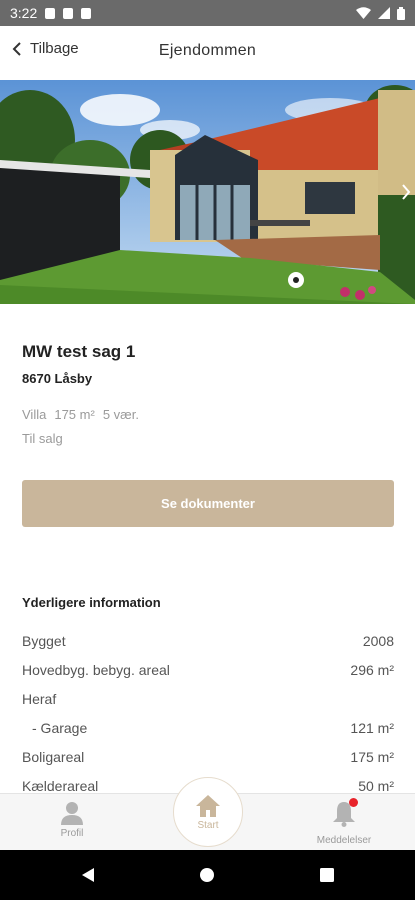 This screenshot has width=415, height=900. Describe the element at coordinates (72, 813) in the screenshot. I see `user-icon` at that location.